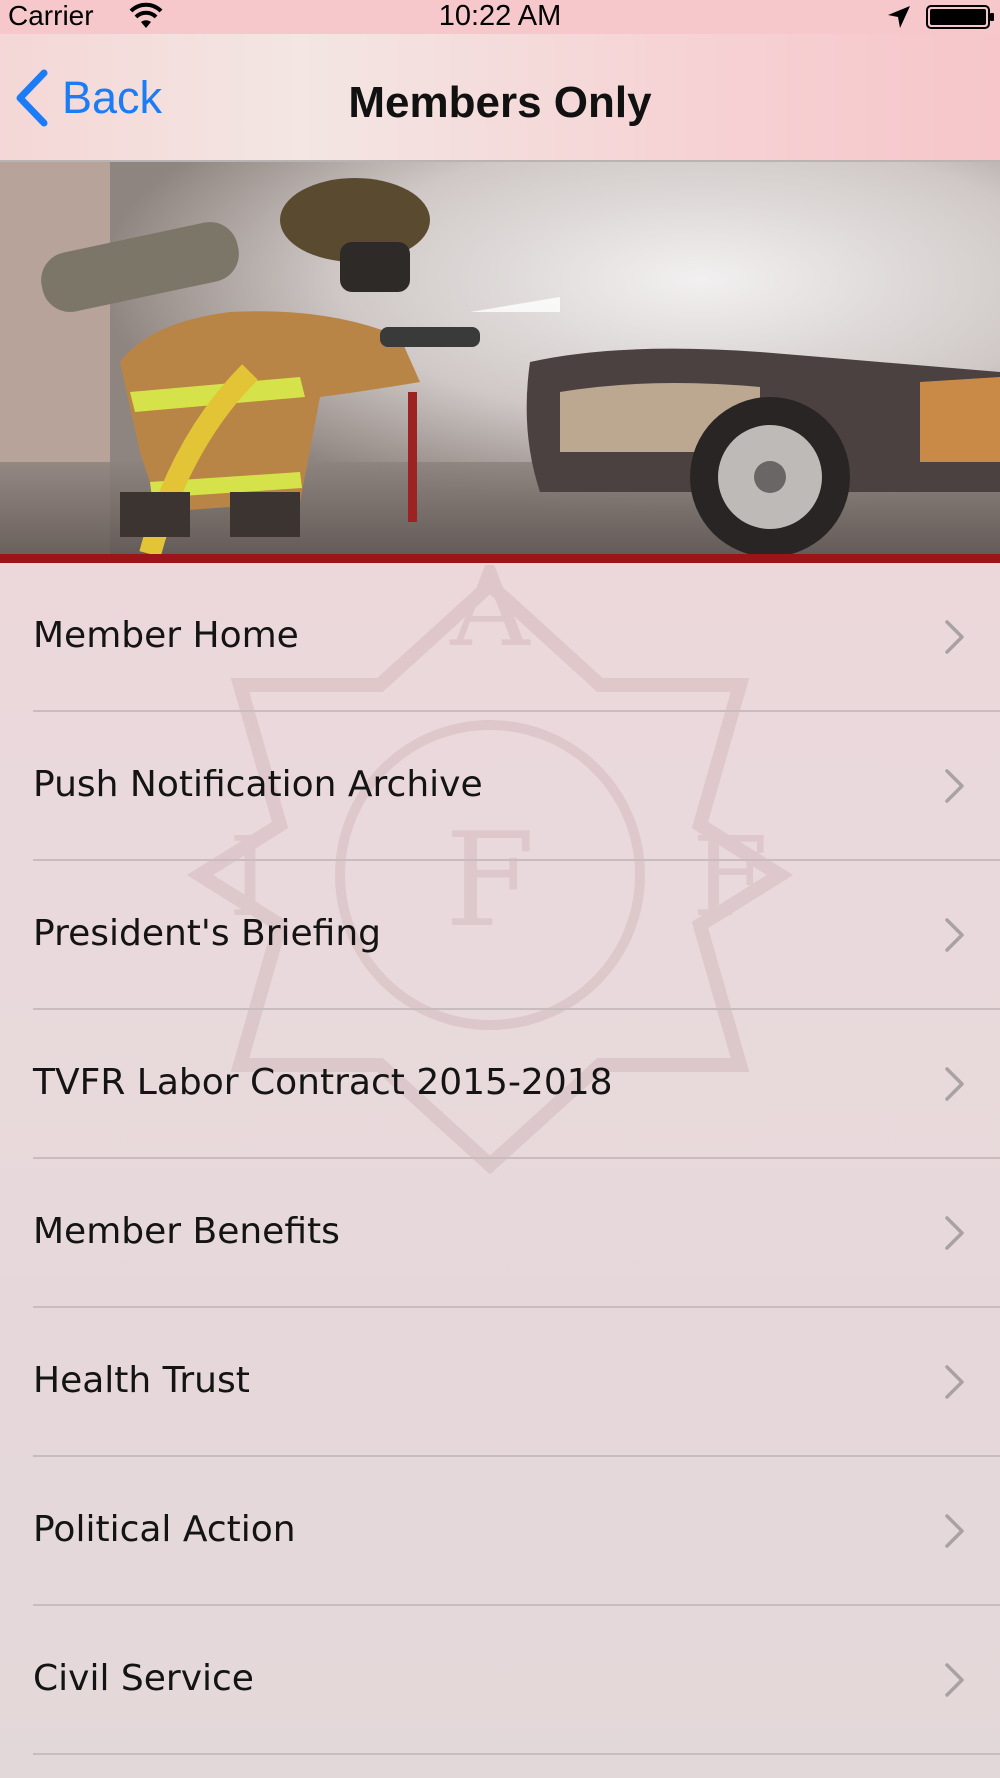 This screenshot has height=1778, width=1000. I want to click on navigation-bar: Back Members Only, so click(500, 98).